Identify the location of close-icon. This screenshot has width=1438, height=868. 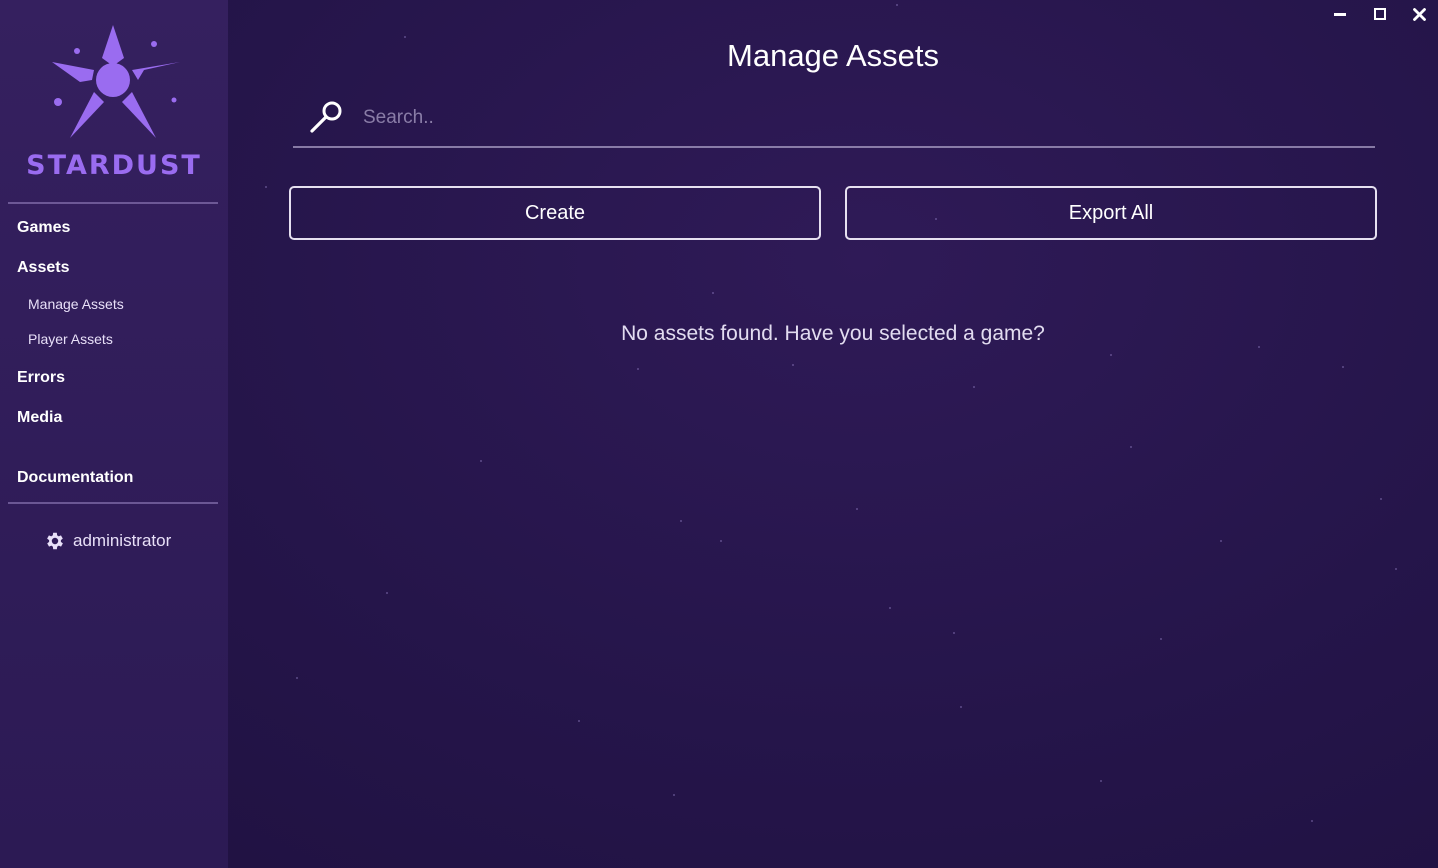
(1419, 14).